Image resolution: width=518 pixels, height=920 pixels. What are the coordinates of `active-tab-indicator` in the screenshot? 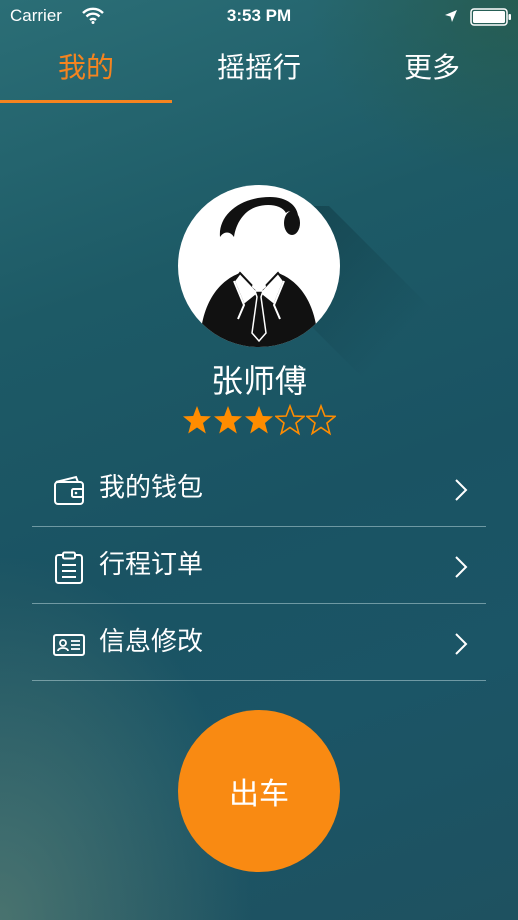 It's located at (86, 101).